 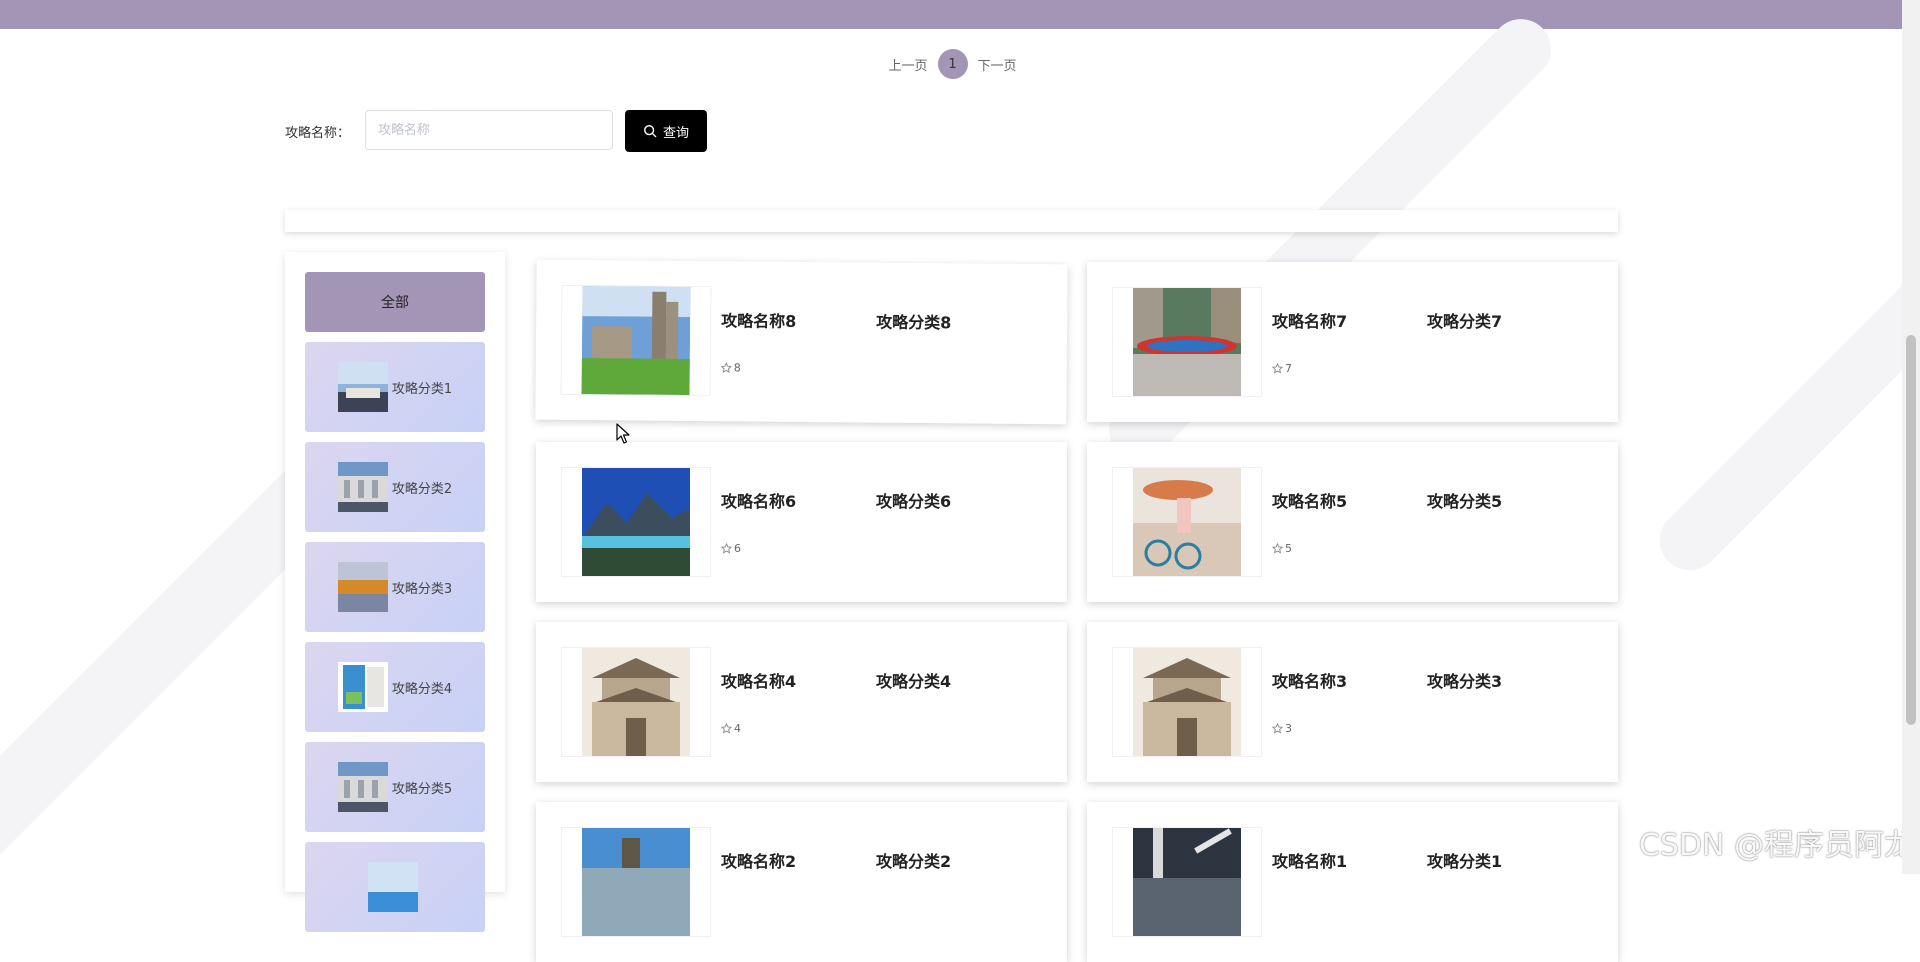 What do you see at coordinates (737, 728) in the screenshot?
I see `star-count: 4` at bounding box center [737, 728].